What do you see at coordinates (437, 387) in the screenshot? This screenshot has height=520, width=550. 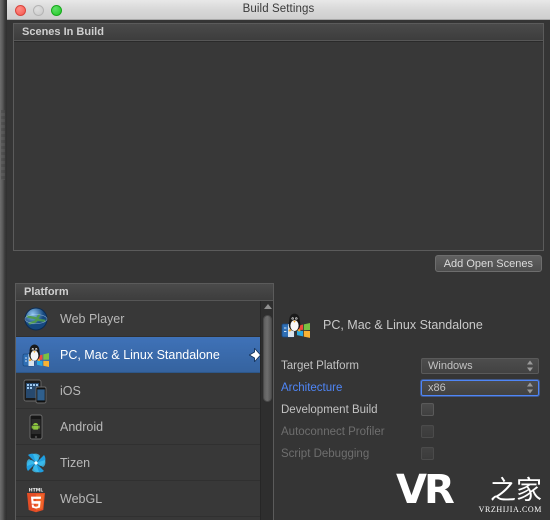 I see `architecture-value: x86` at bounding box center [437, 387].